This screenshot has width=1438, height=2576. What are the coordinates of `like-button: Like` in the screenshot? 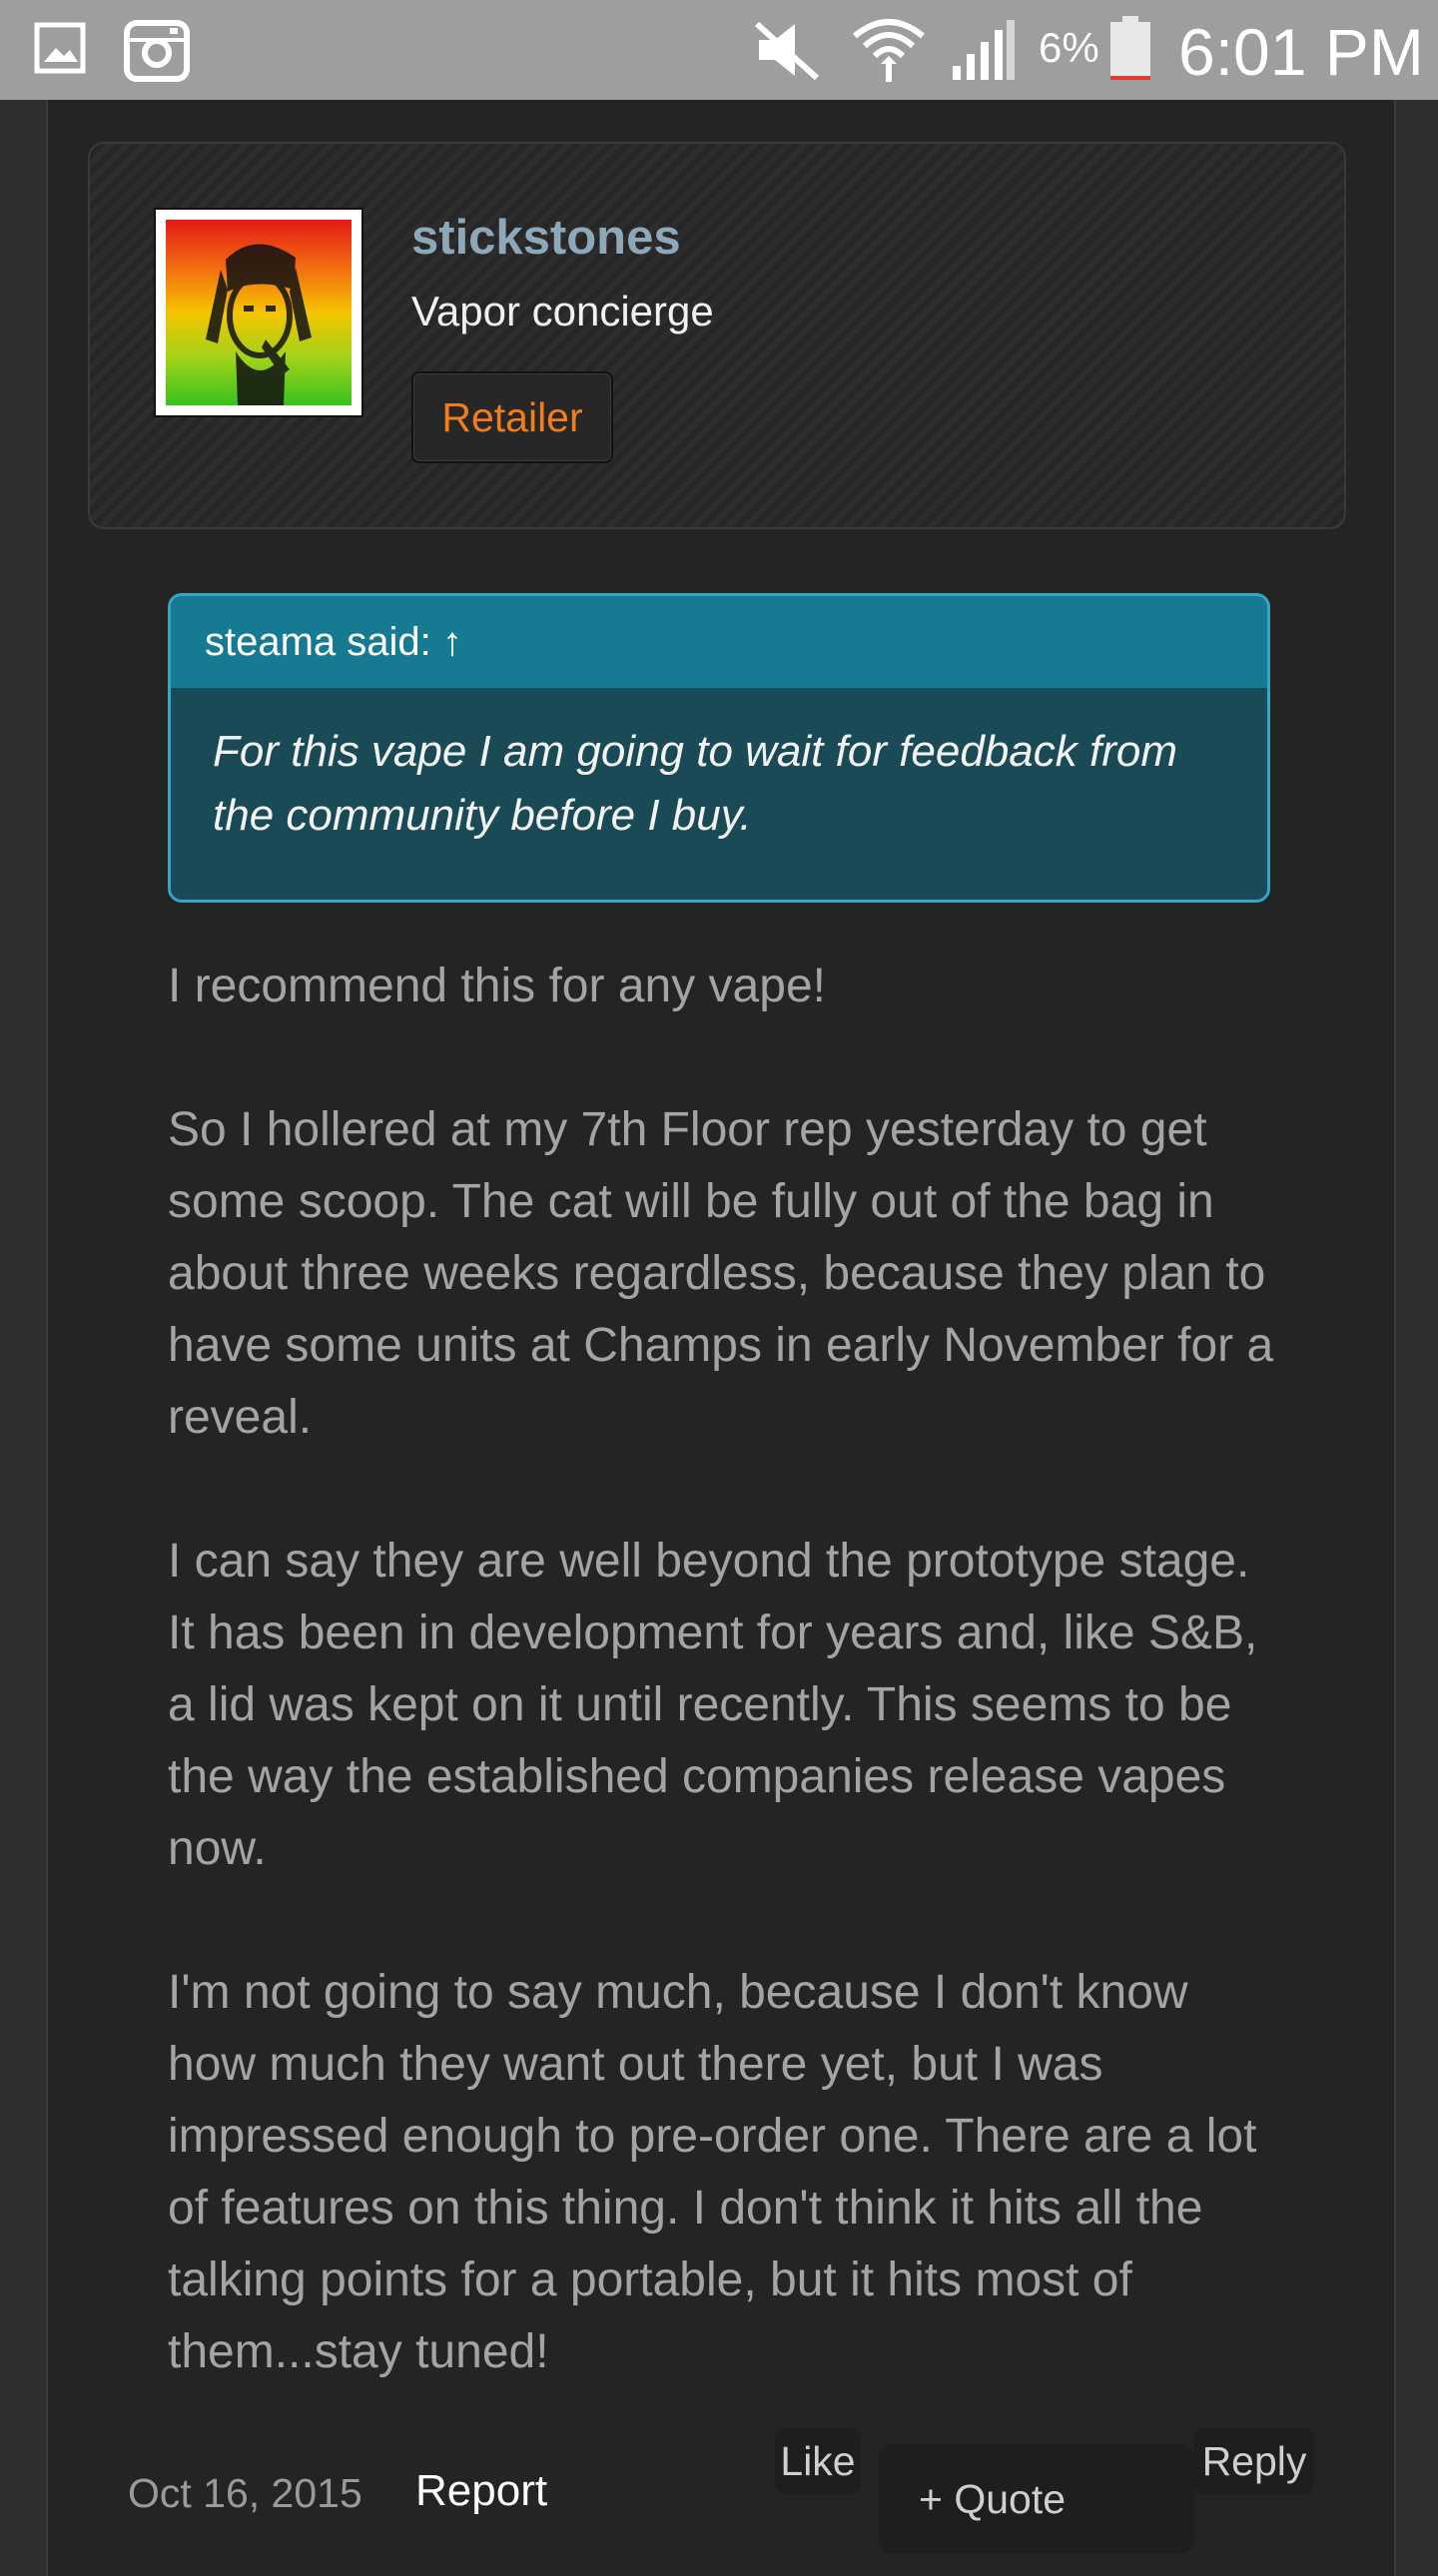 It's located at (818, 2461).